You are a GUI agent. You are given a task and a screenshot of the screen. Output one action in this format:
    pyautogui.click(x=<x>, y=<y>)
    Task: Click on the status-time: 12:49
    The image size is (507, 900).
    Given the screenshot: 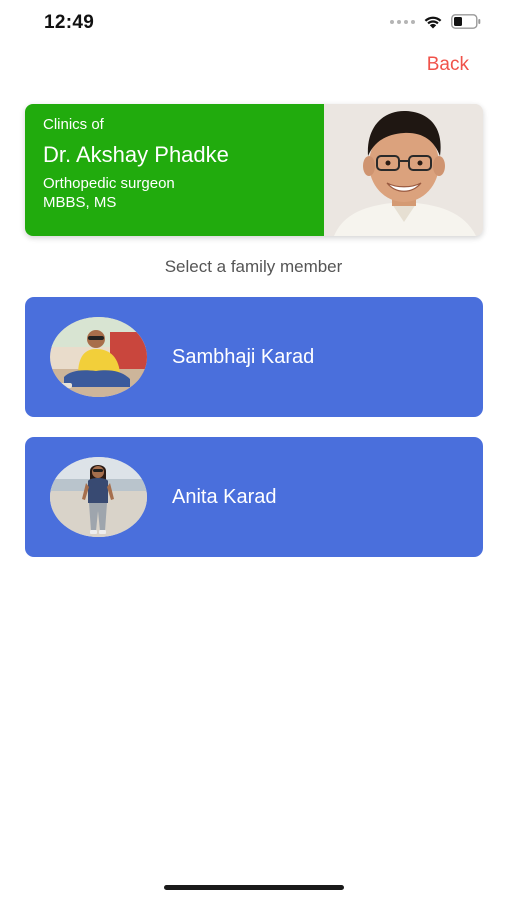 What is the action you would take?
    pyautogui.click(x=69, y=22)
    